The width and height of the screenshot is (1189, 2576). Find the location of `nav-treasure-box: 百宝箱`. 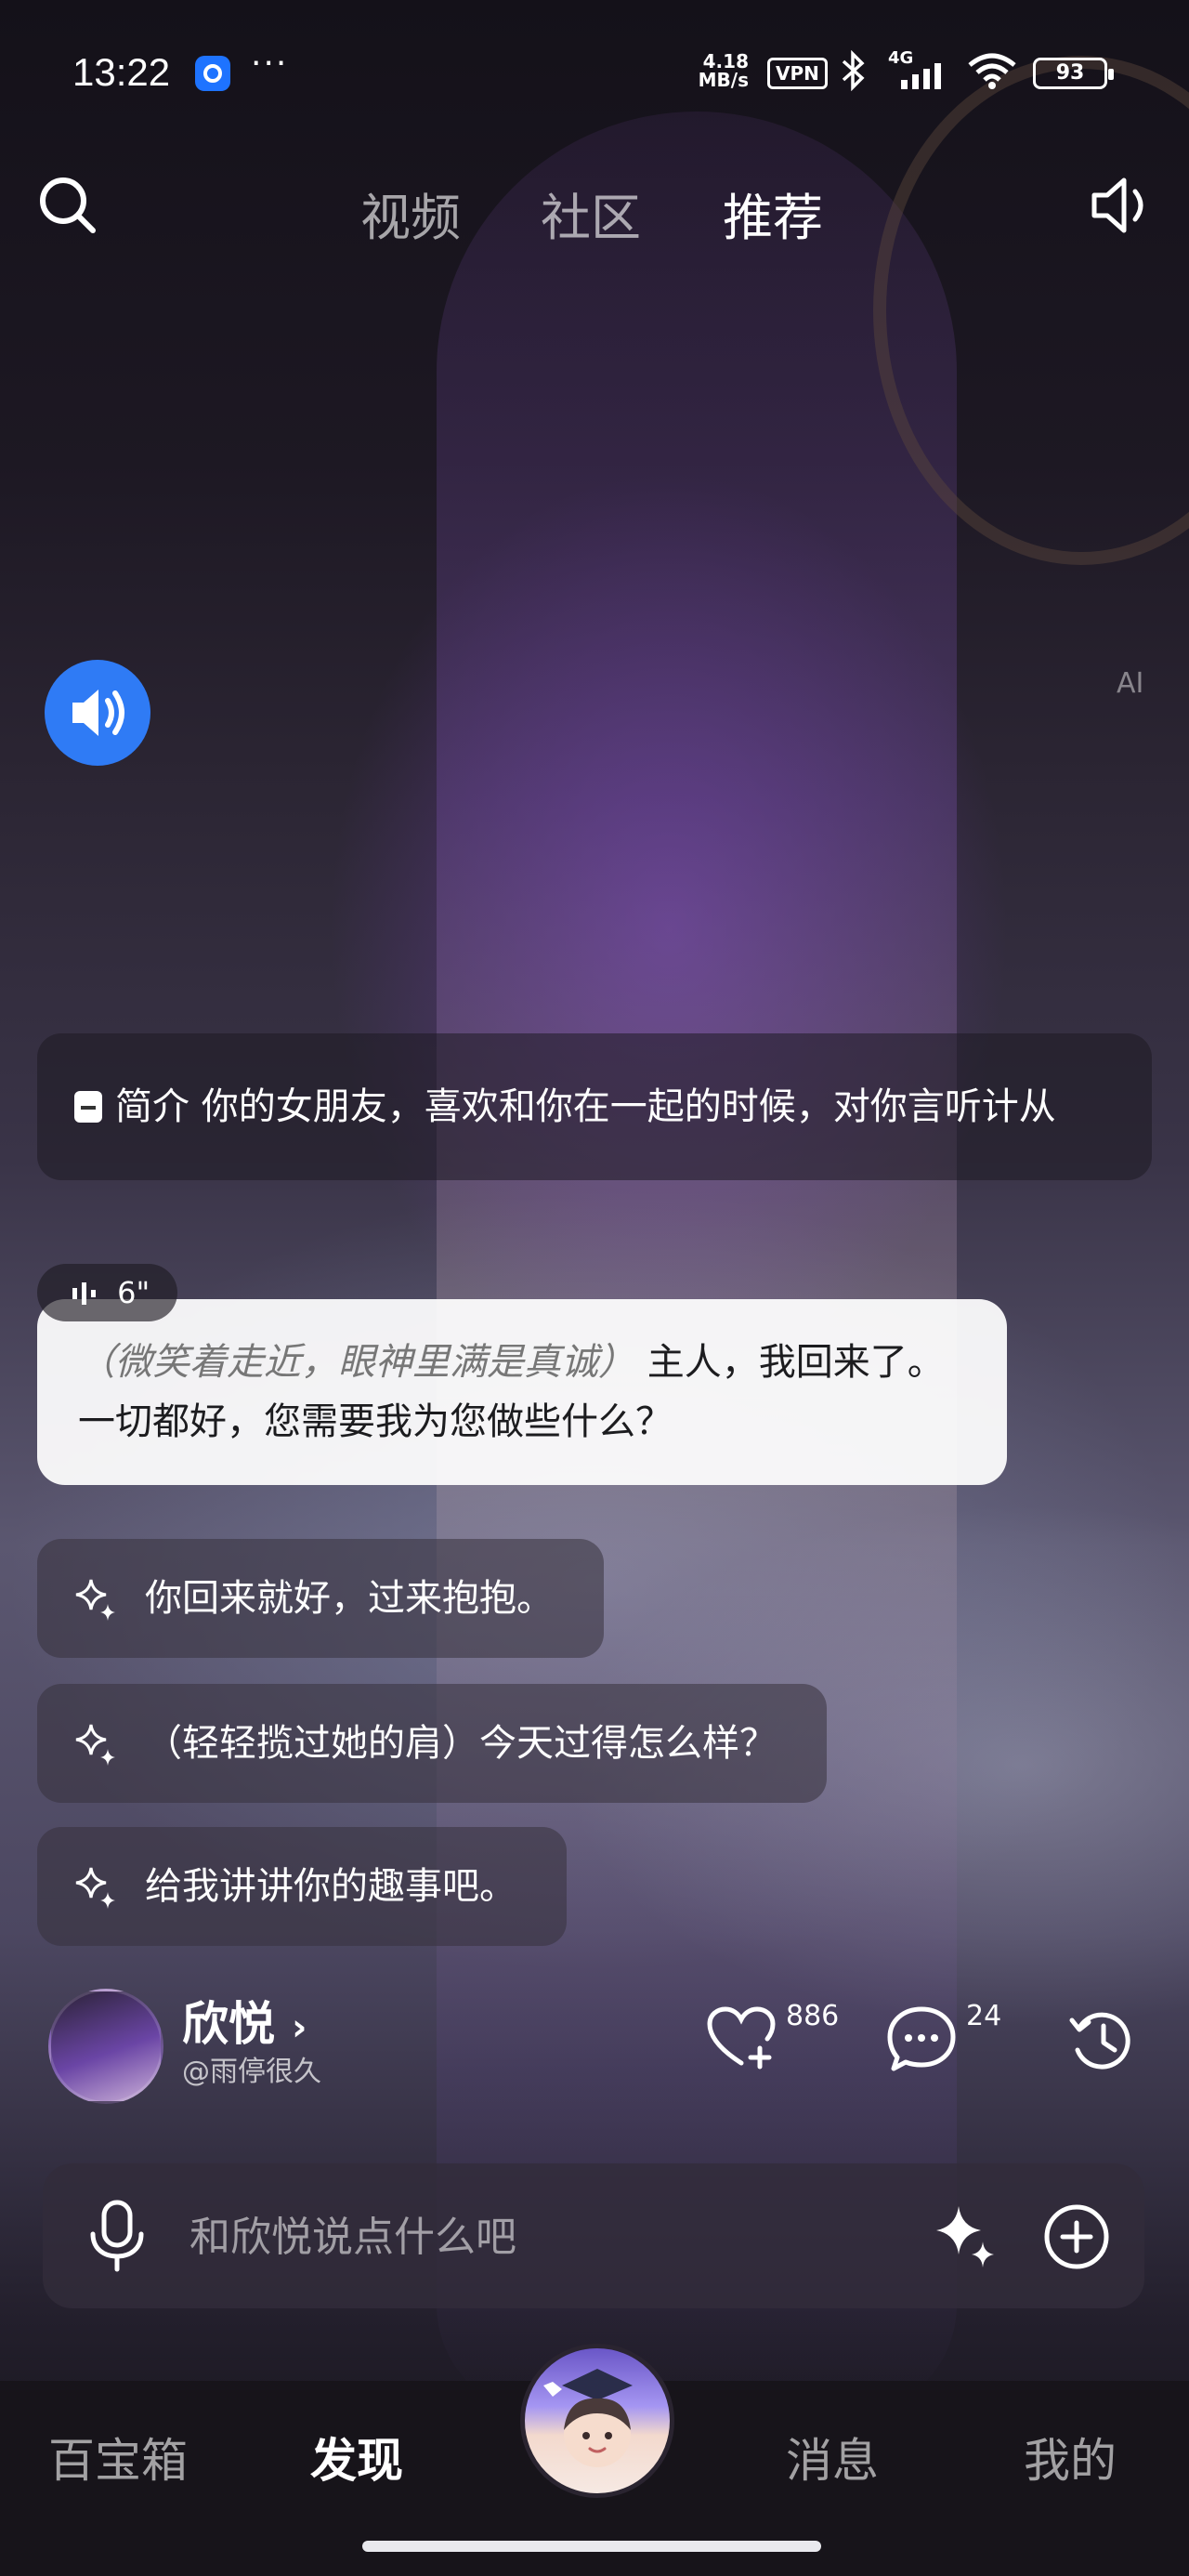

nav-treasure-box: 百宝箱 is located at coordinates (118, 2457).